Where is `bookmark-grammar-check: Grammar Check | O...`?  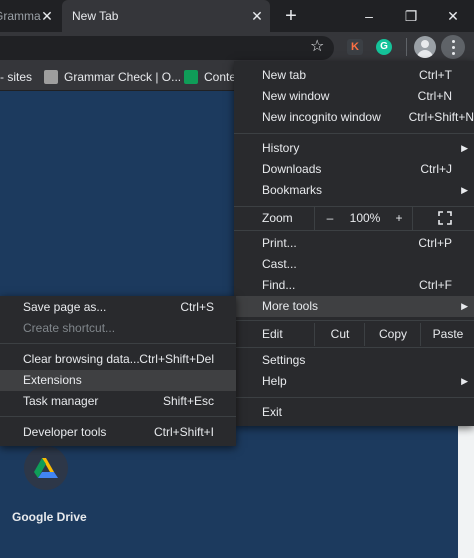
bookmark-grammar-check: Grammar Check | O... is located at coordinates (112, 77).